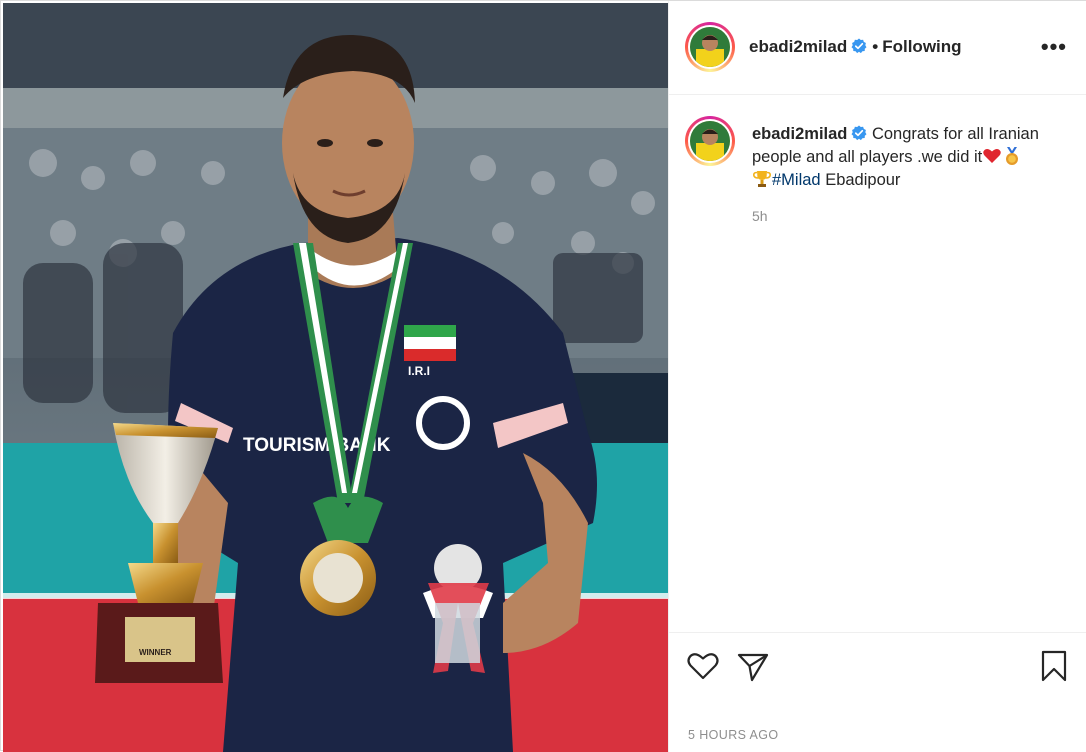  What do you see at coordinates (1054, 47) in the screenshot?
I see `more-options-icon: •••` at bounding box center [1054, 47].